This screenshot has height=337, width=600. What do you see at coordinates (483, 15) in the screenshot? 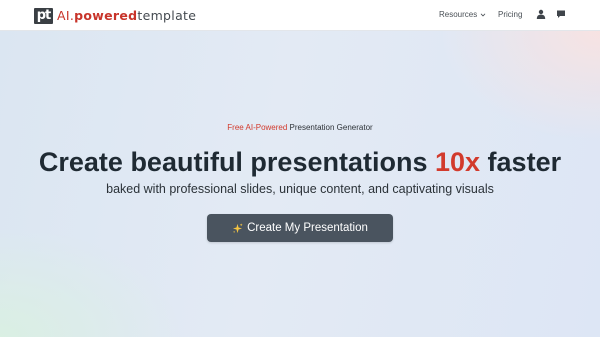
I see `chevron-down-icon` at bounding box center [483, 15].